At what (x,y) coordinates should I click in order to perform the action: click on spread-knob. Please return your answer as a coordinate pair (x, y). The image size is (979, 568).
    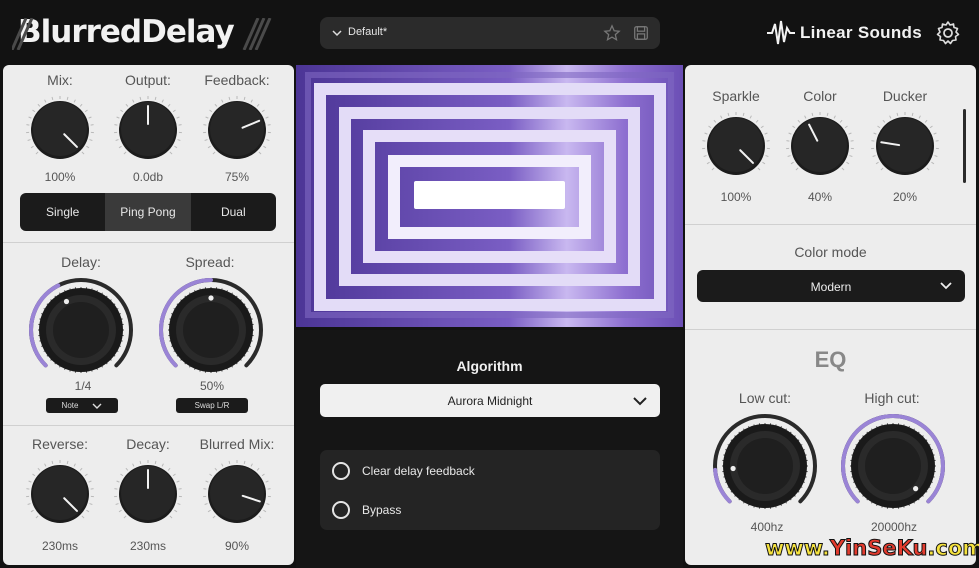
    Looking at the image, I should click on (211, 330).